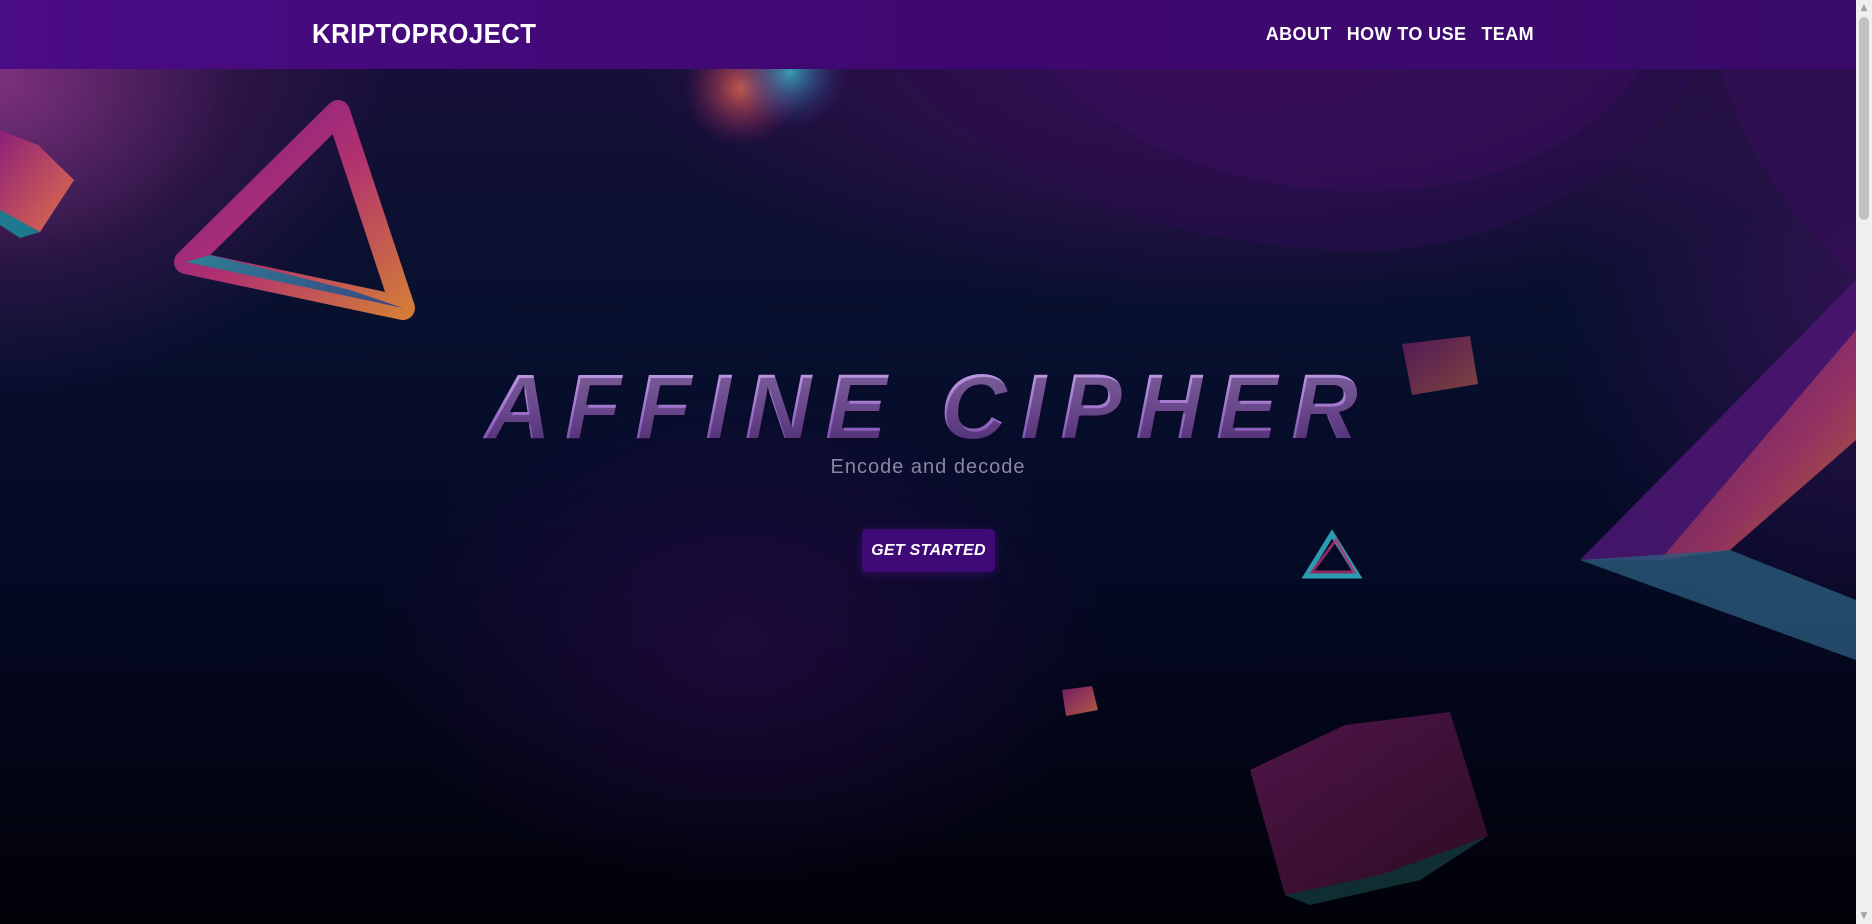  What do you see at coordinates (928, 467) in the screenshot?
I see `hero-subtitle: Encode and decode` at bounding box center [928, 467].